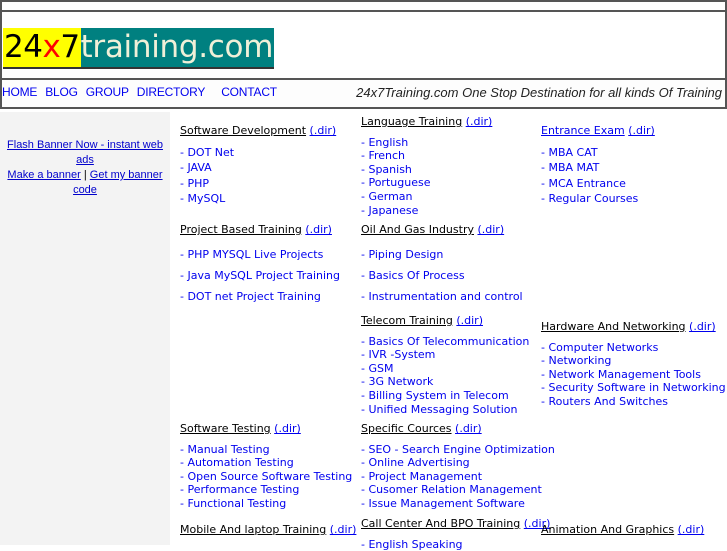 This screenshot has height=551, width=727. What do you see at coordinates (258, 168) in the screenshot?
I see `list-item: - JAVA` at bounding box center [258, 168].